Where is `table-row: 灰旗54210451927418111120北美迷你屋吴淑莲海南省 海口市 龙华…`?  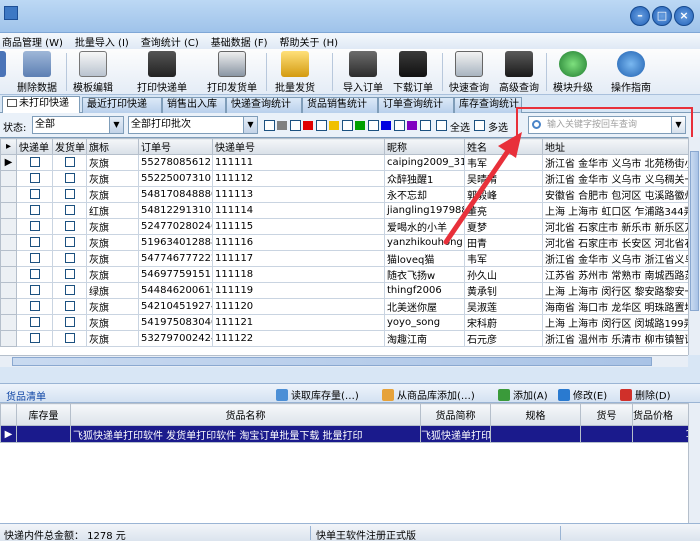 table-row: 灰旗54210451927418111120北美迷你屋吴淑莲海南省 海口市 龙华… is located at coordinates (344, 306).